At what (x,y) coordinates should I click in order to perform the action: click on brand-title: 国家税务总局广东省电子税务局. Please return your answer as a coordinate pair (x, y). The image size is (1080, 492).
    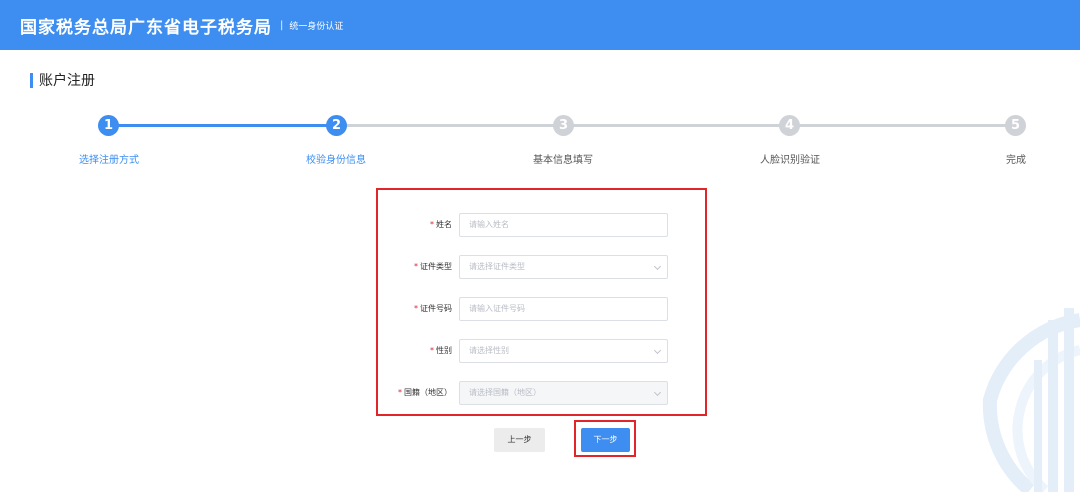
    Looking at the image, I should click on (146, 27).